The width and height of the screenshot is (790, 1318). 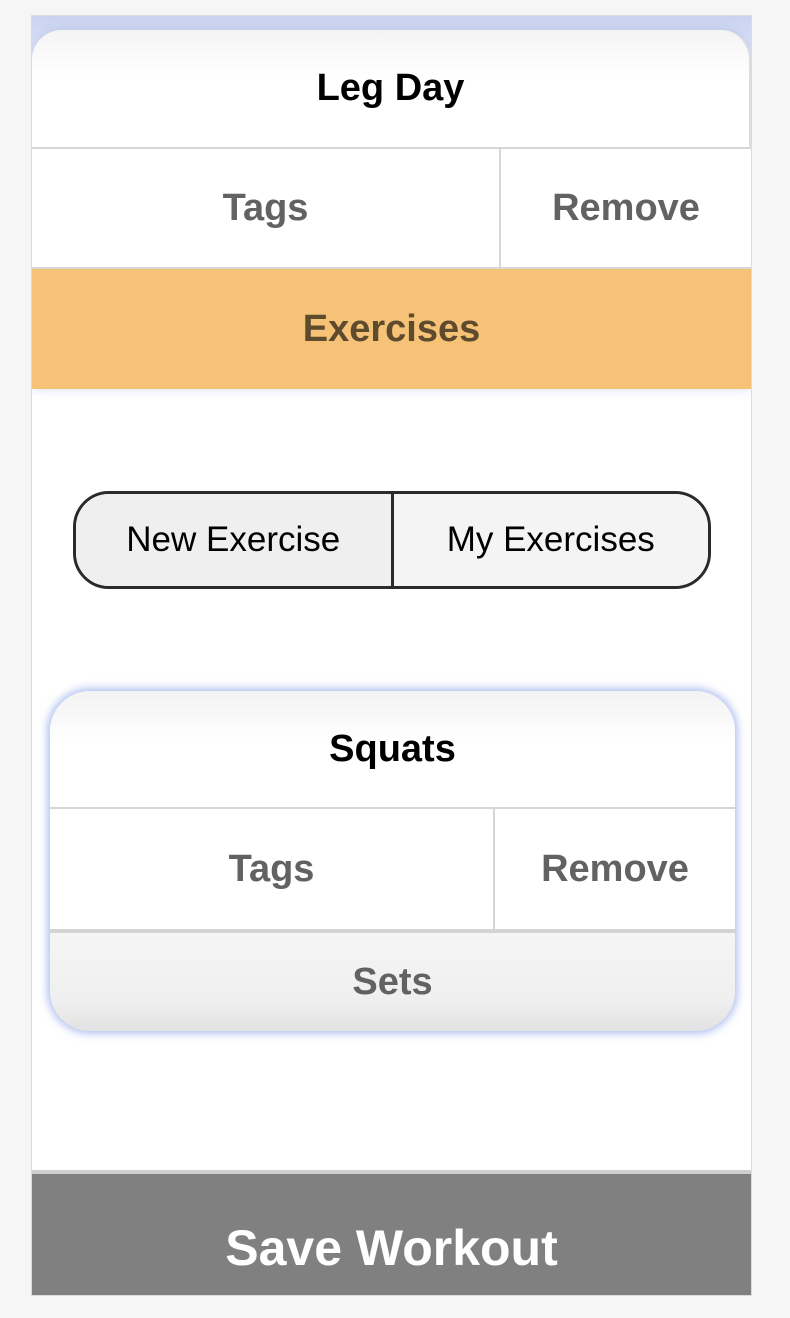 I want to click on workout-title: Leg Day, so click(x=391, y=89).